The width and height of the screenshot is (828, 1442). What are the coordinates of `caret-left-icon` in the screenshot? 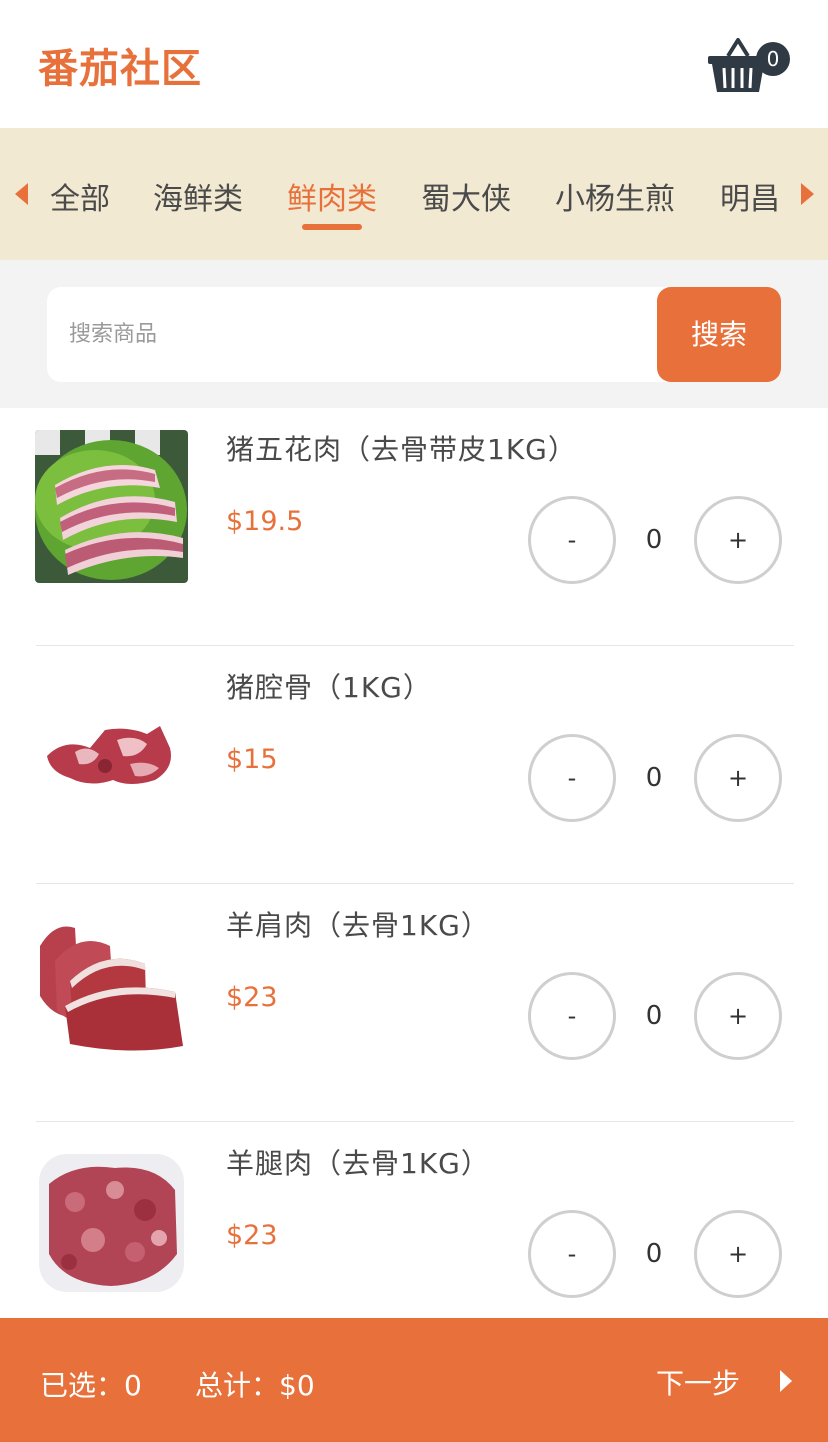 It's located at (21, 194).